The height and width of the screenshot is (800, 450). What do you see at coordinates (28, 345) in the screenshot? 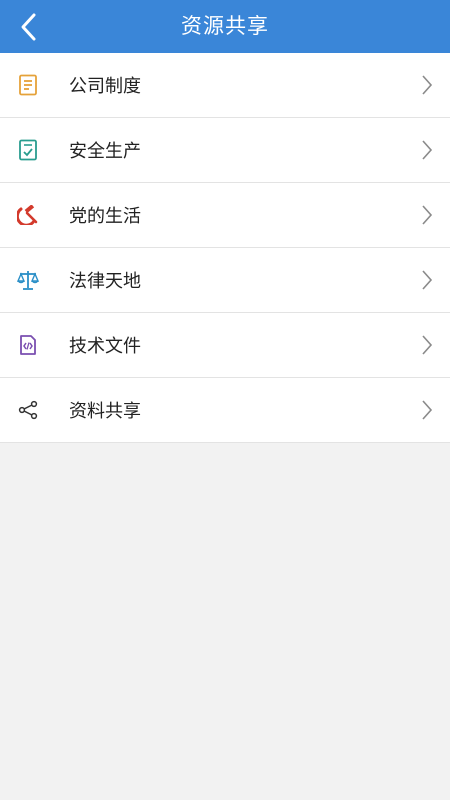
I see `code-file-icon` at bounding box center [28, 345].